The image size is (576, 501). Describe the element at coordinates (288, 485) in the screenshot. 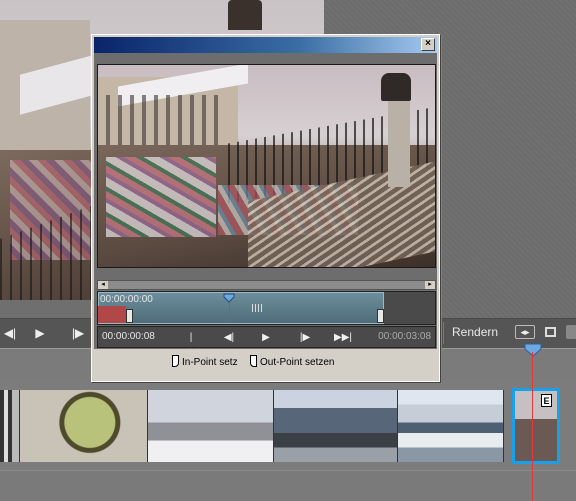

I see `audio-track` at that location.